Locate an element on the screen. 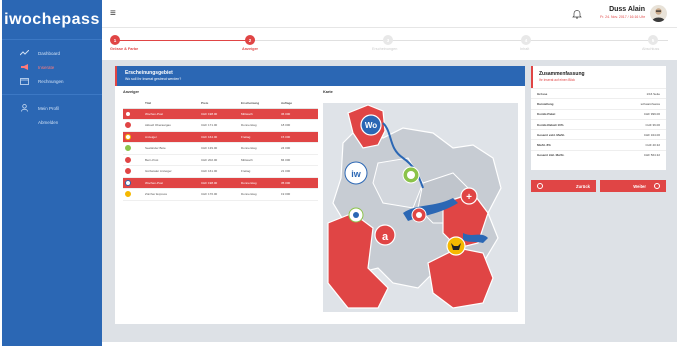 This screenshot has height=346, width=679. row-run: 15 000 is located at coordinates (299, 137).